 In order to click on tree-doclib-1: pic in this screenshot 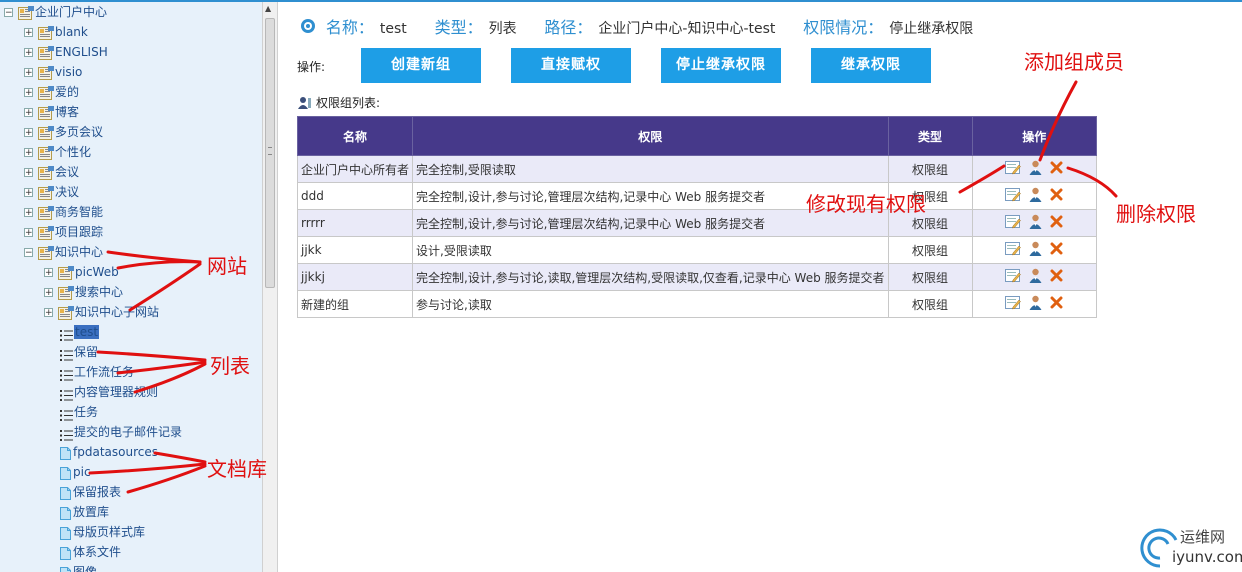, I will do `click(75, 472)`.